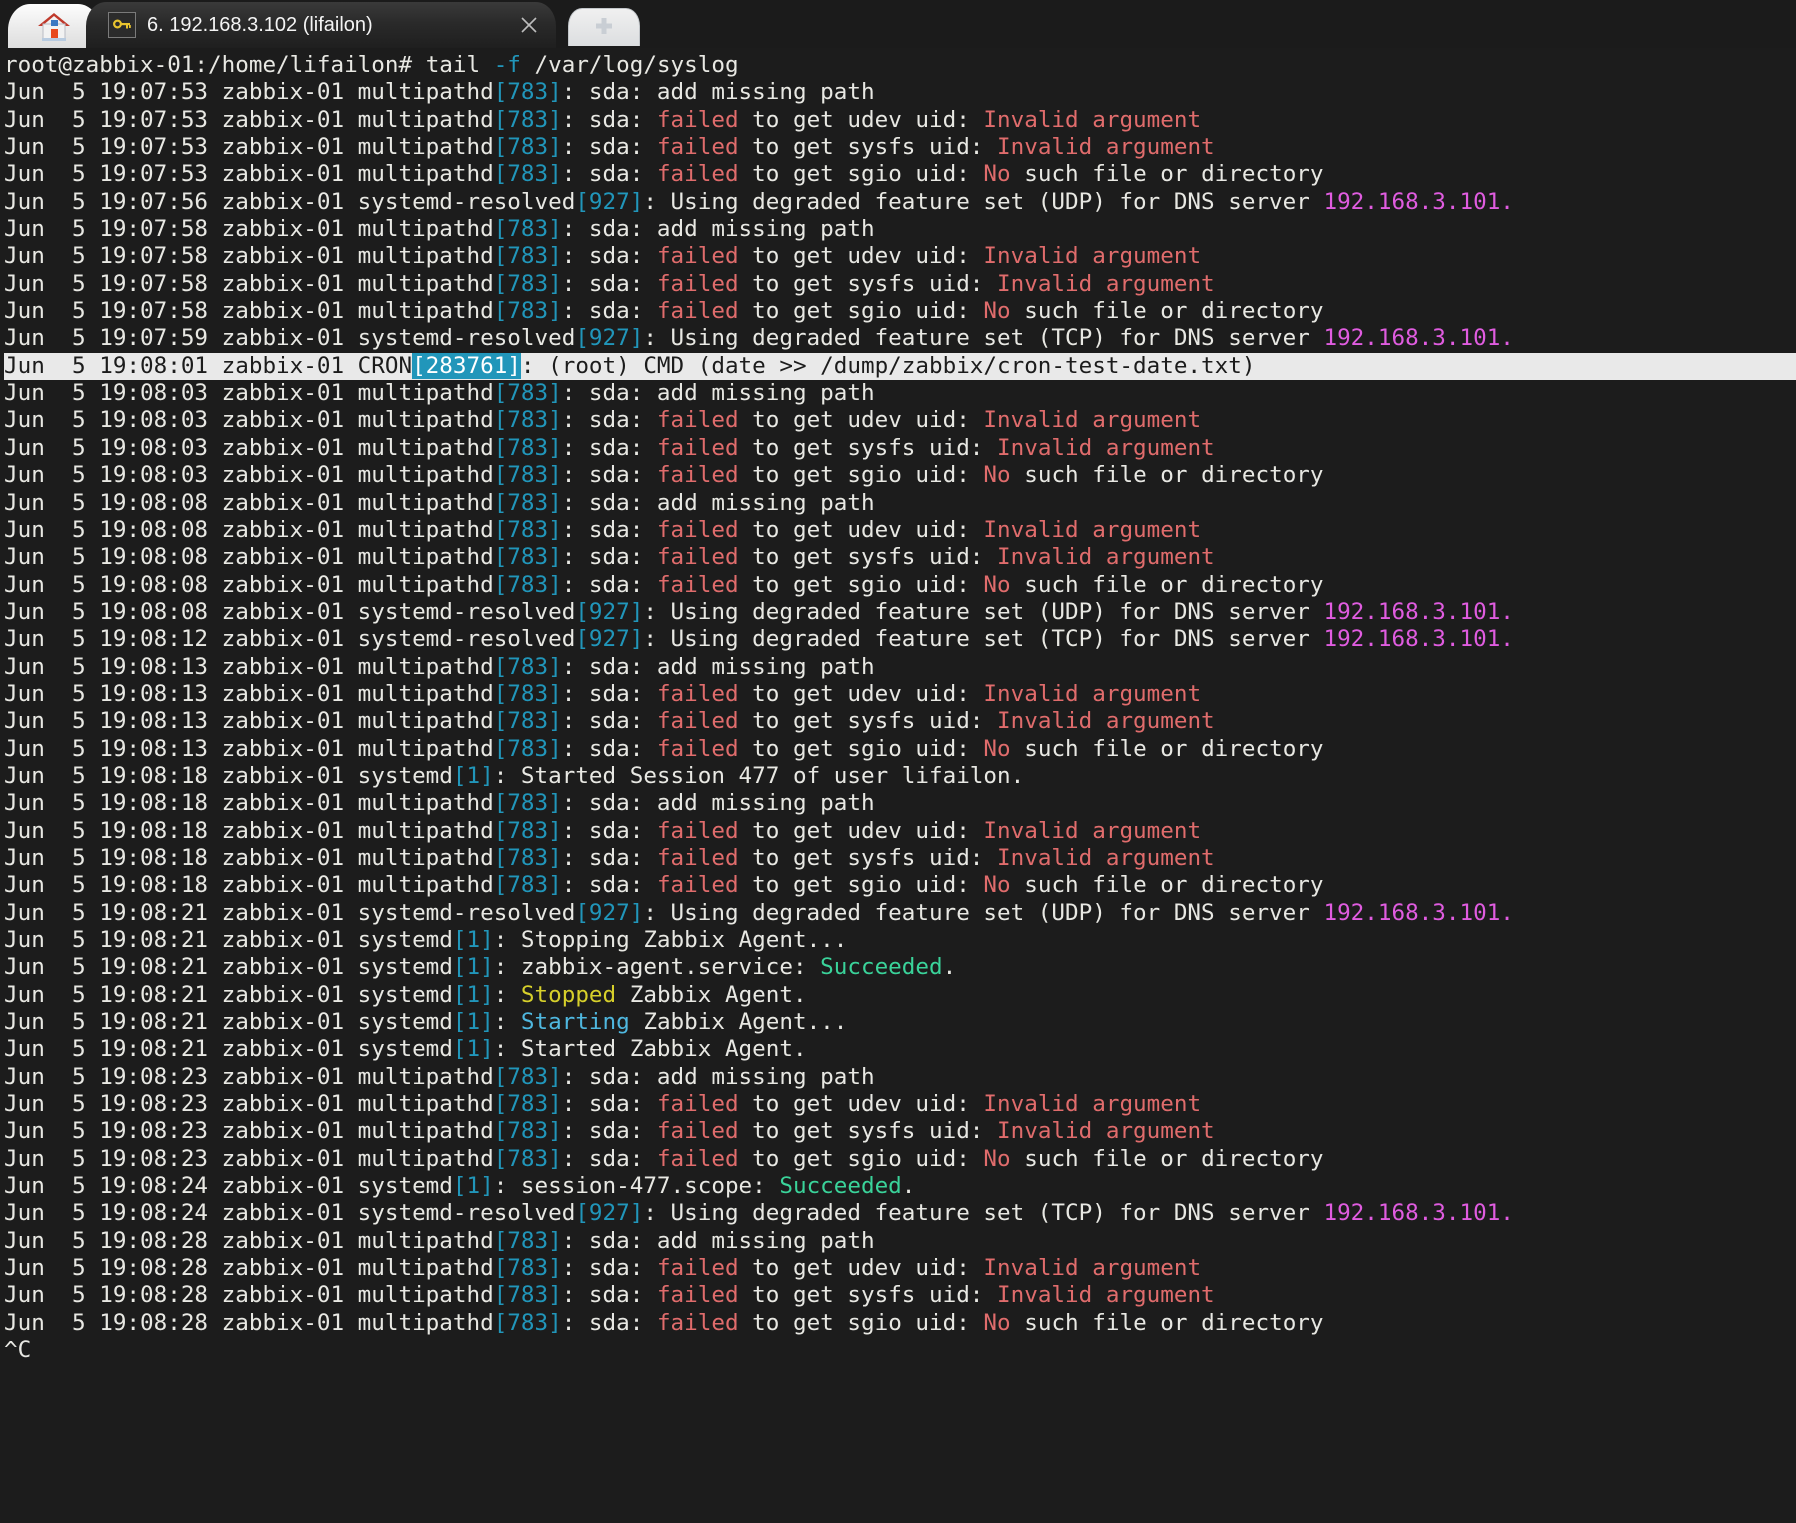 The image size is (1796, 1523). Describe the element at coordinates (898, 24) in the screenshot. I see `tab-bar: 6. 192.168.3.102 (lifailon)` at that location.